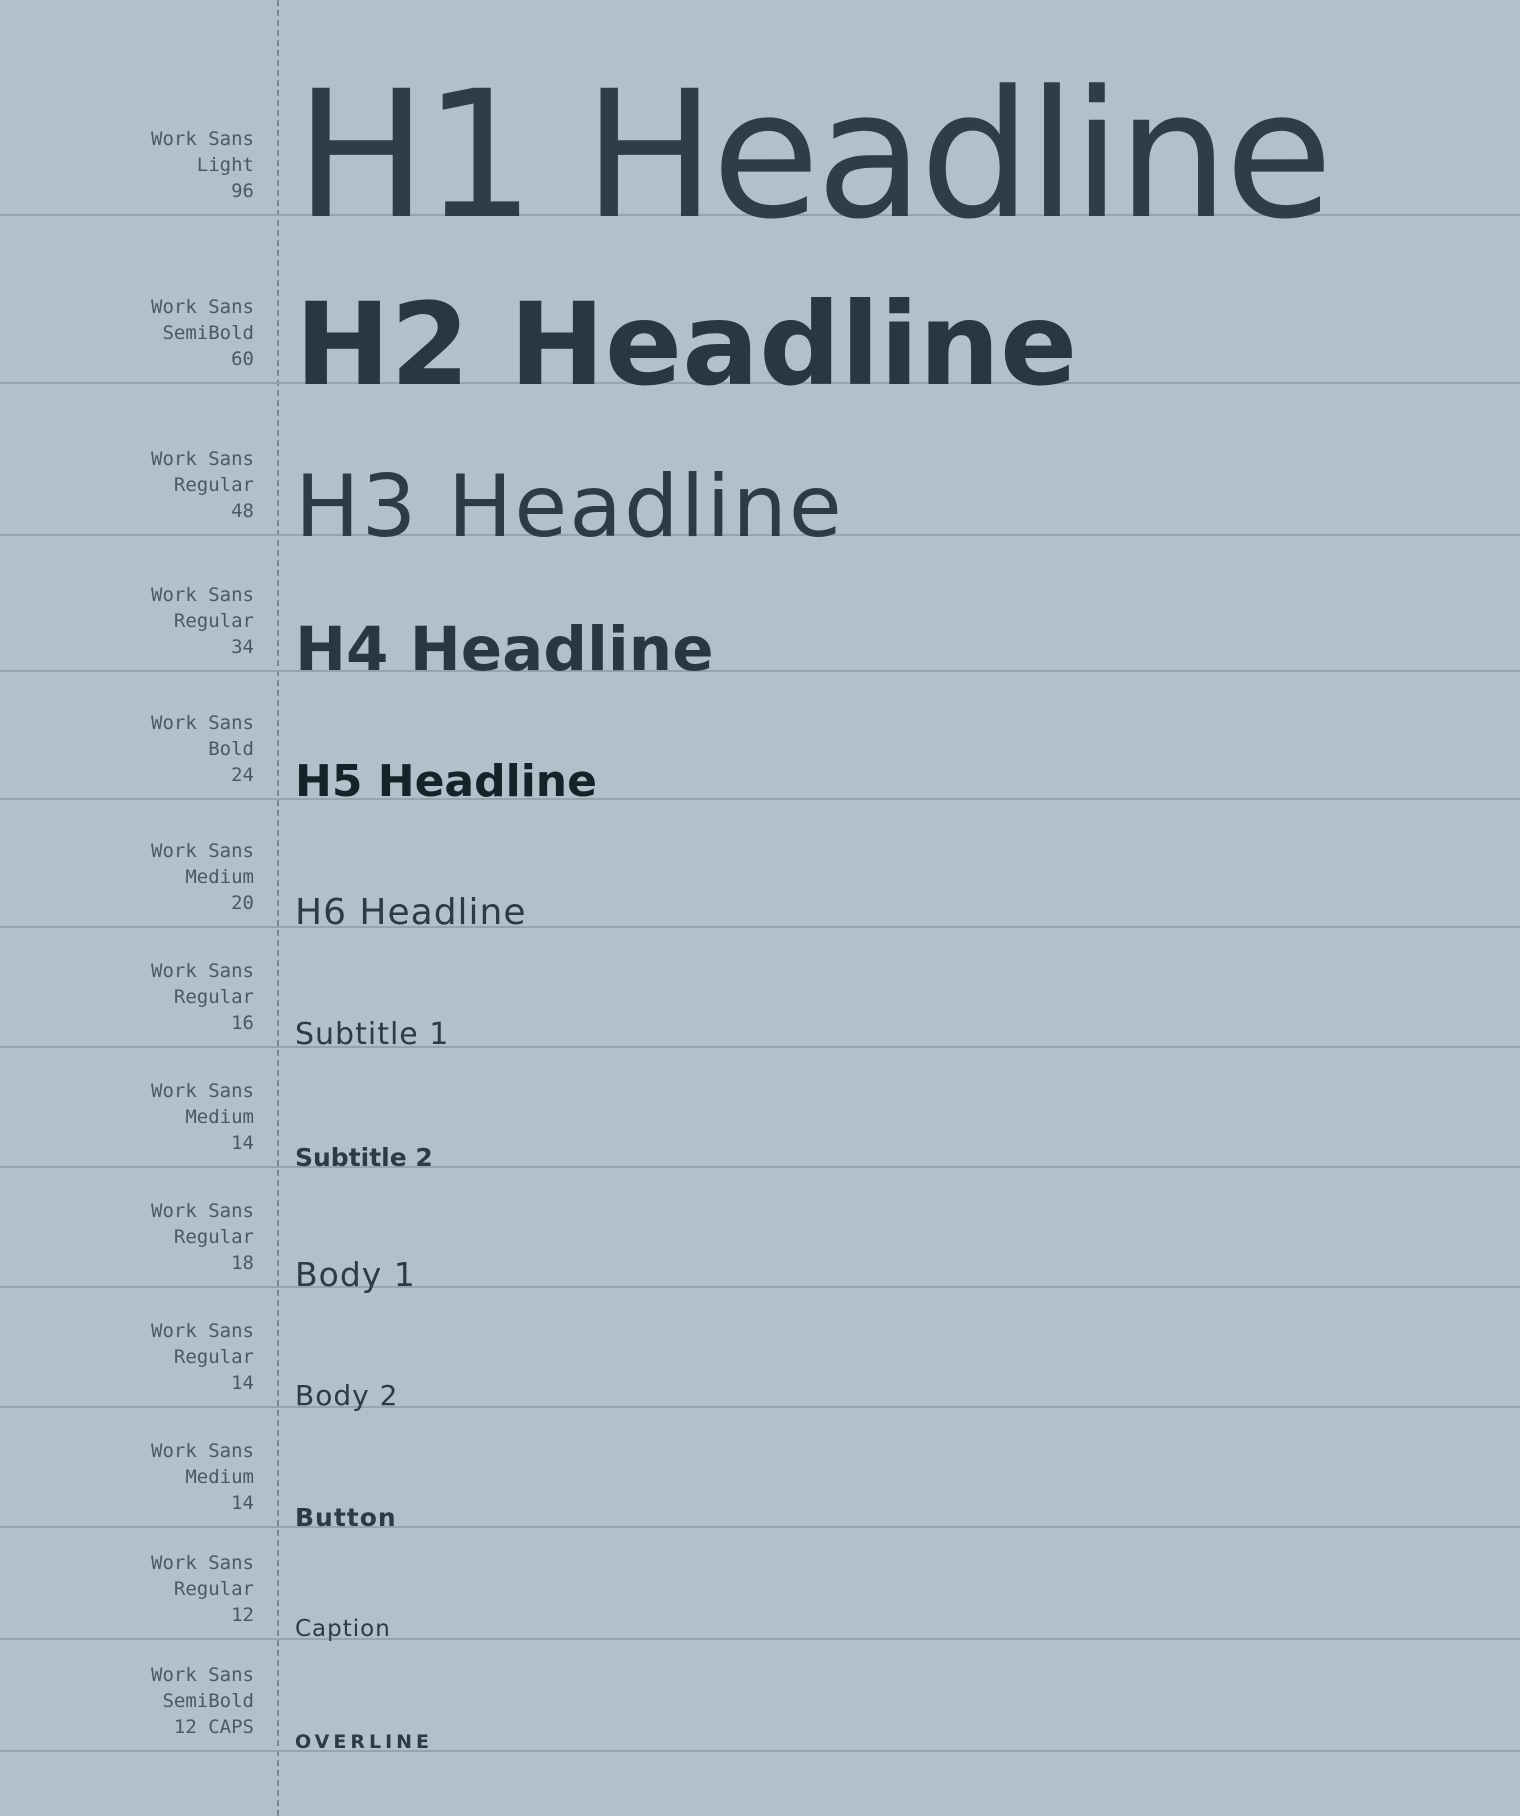  I want to click on type-row-body-1: Work Sans Regular 18 Body 1, so click(760, 1231).